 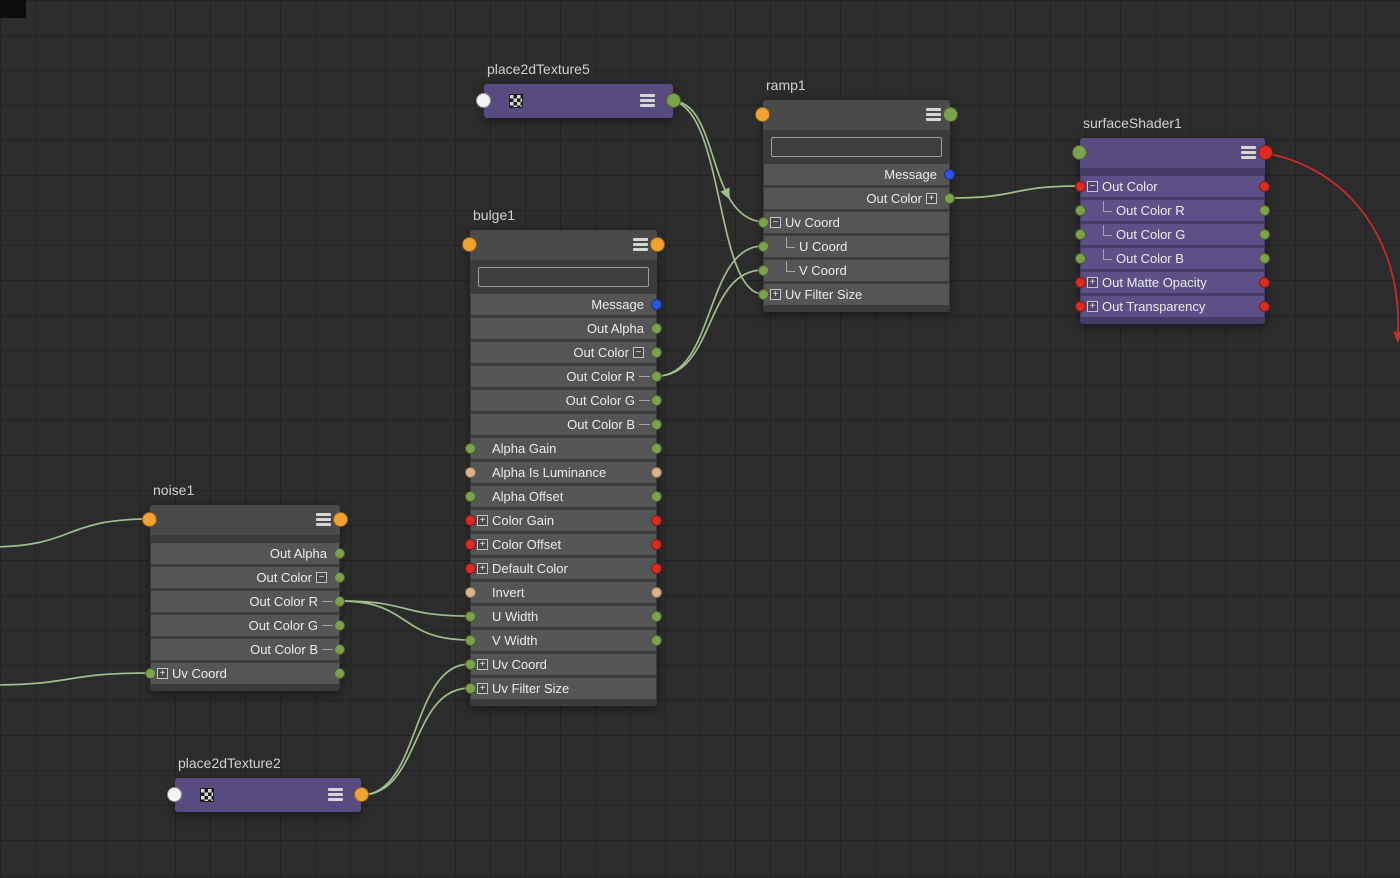 What do you see at coordinates (563, 520) in the screenshot?
I see `row-color-gain: + Color Gain` at bounding box center [563, 520].